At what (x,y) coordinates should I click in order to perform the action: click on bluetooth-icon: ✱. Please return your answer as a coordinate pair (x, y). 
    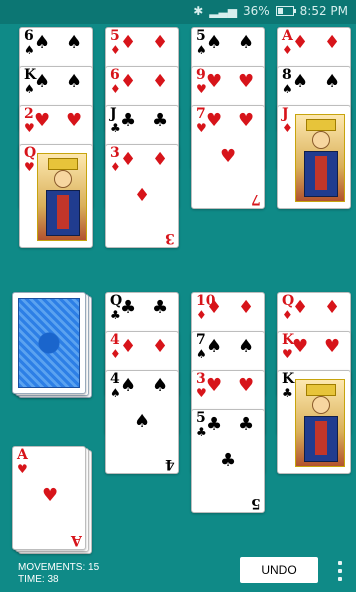
    Looking at the image, I should click on (198, 11).